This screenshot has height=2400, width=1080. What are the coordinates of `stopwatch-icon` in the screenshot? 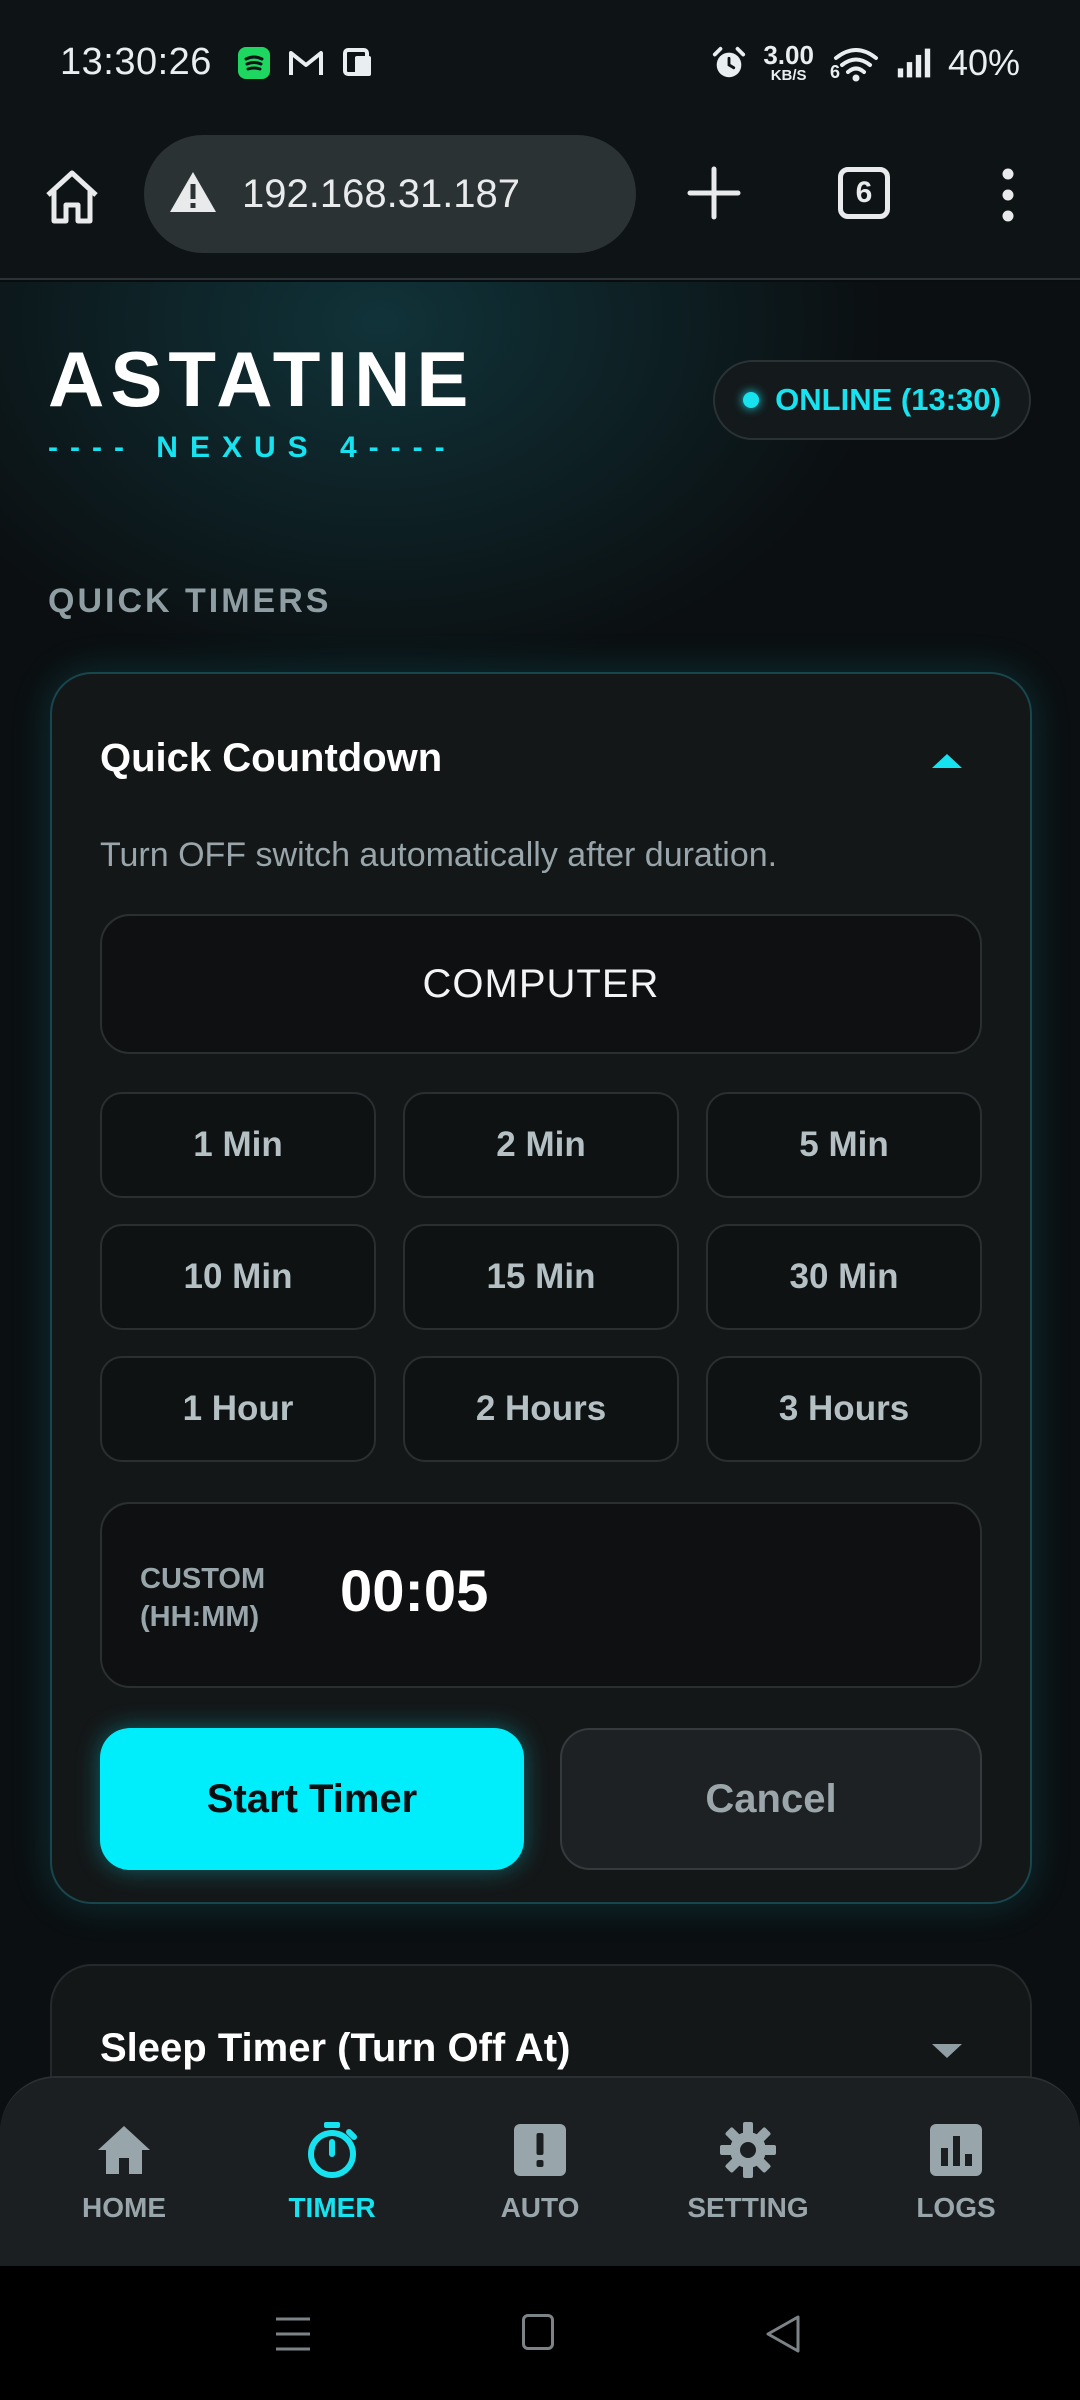 It's located at (332, 2150).